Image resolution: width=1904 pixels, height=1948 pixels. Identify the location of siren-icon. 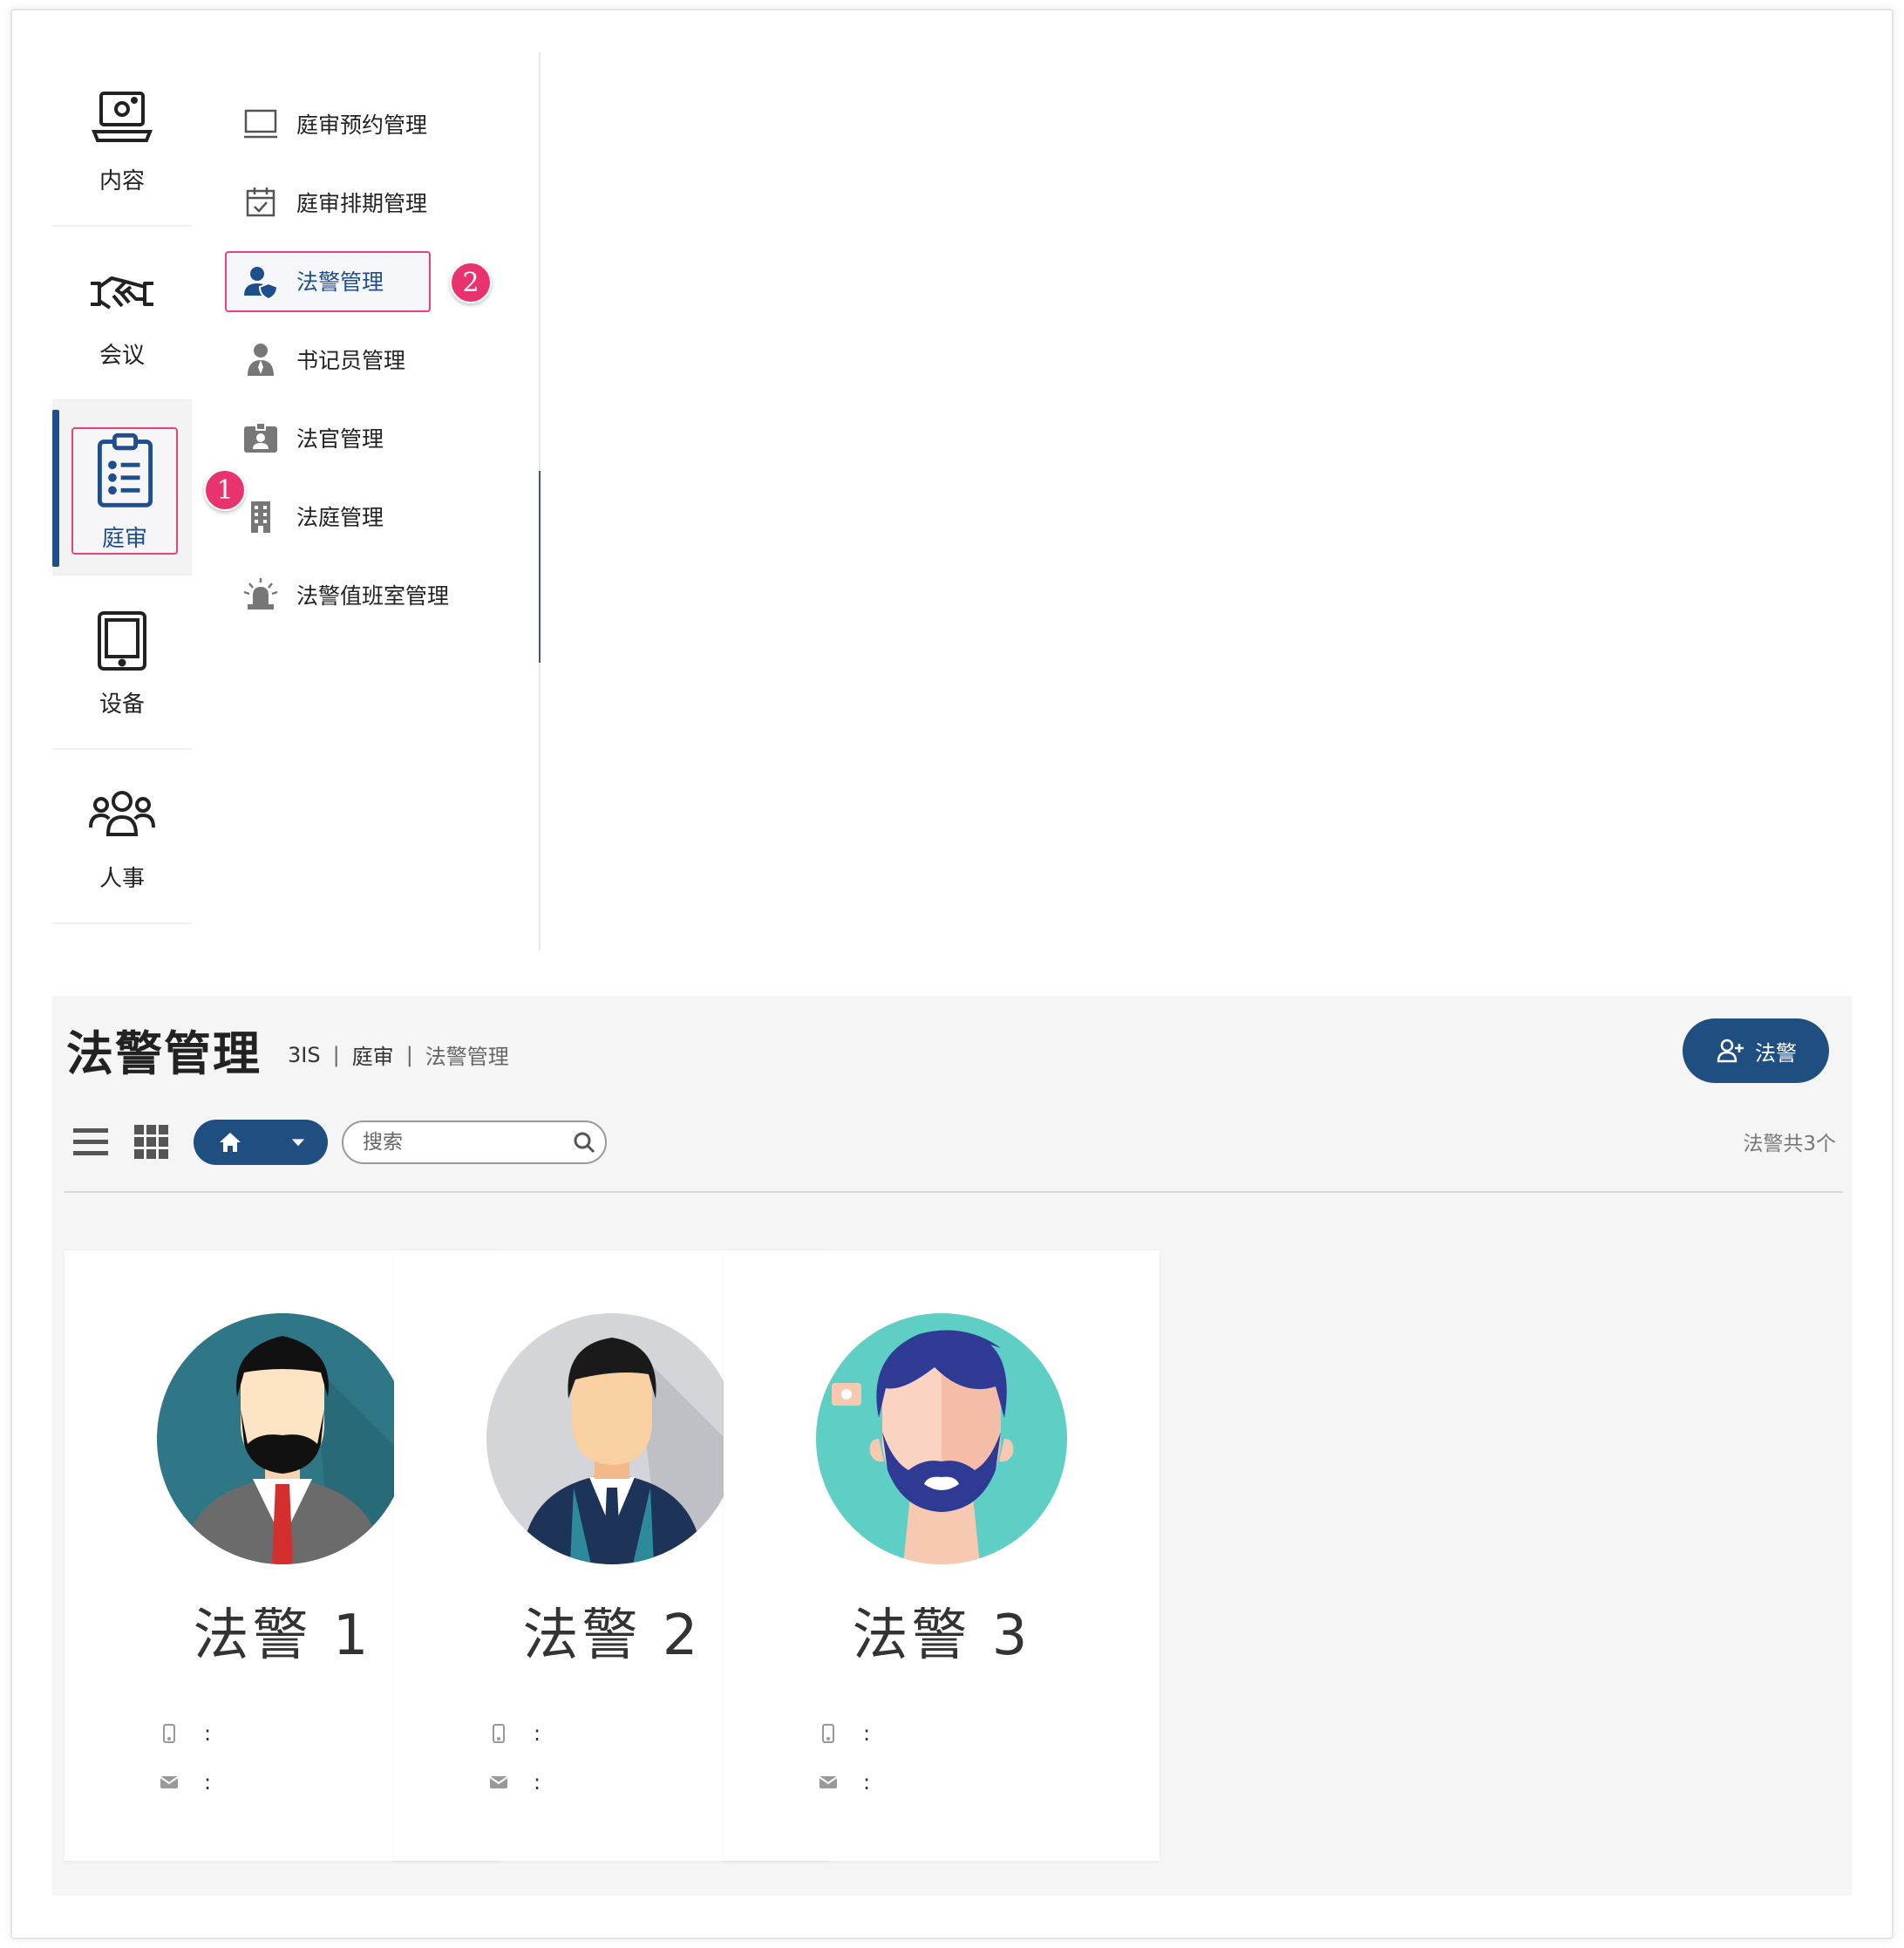
(260, 594).